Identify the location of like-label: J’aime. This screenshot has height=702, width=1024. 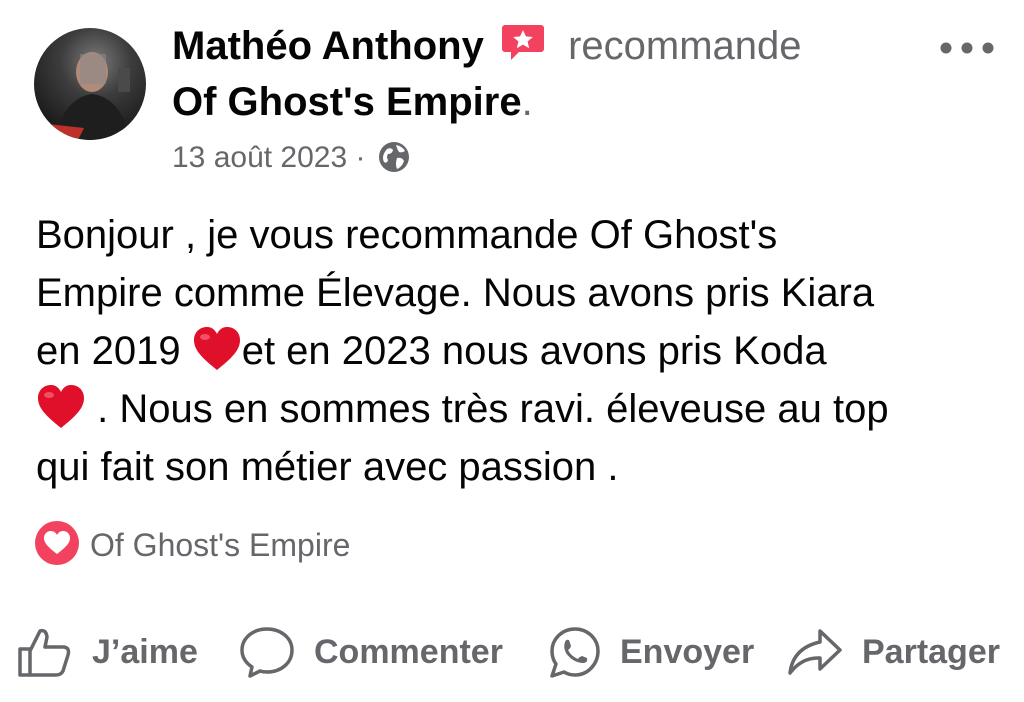
(145, 652).